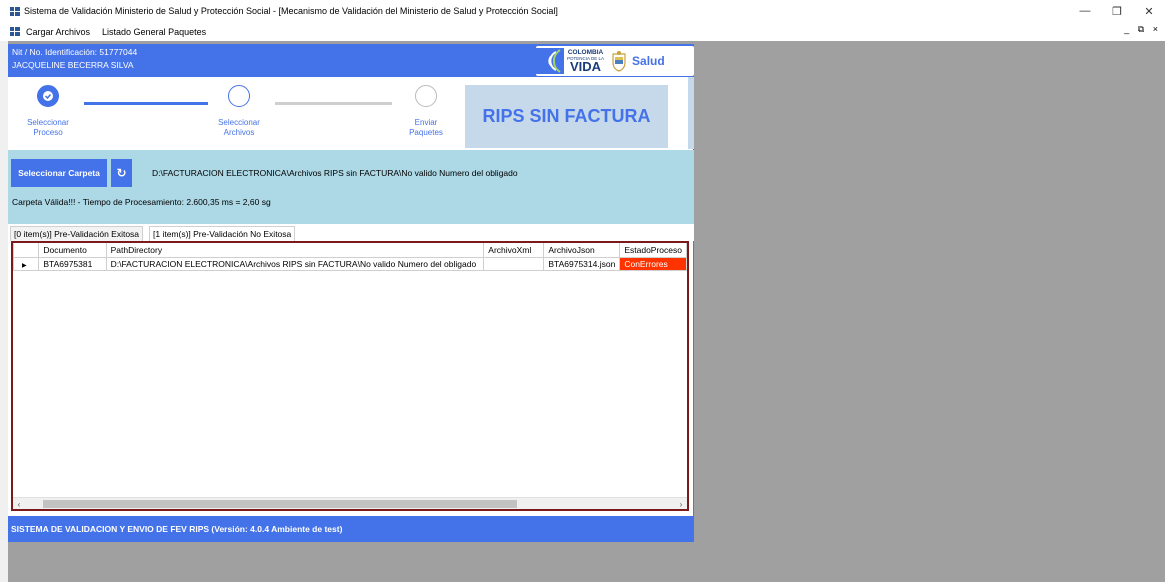 The width and height of the screenshot is (1165, 582). Describe the element at coordinates (653, 250) in the screenshot. I see `column-header-estadoproceso: EstadoProceso` at that location.